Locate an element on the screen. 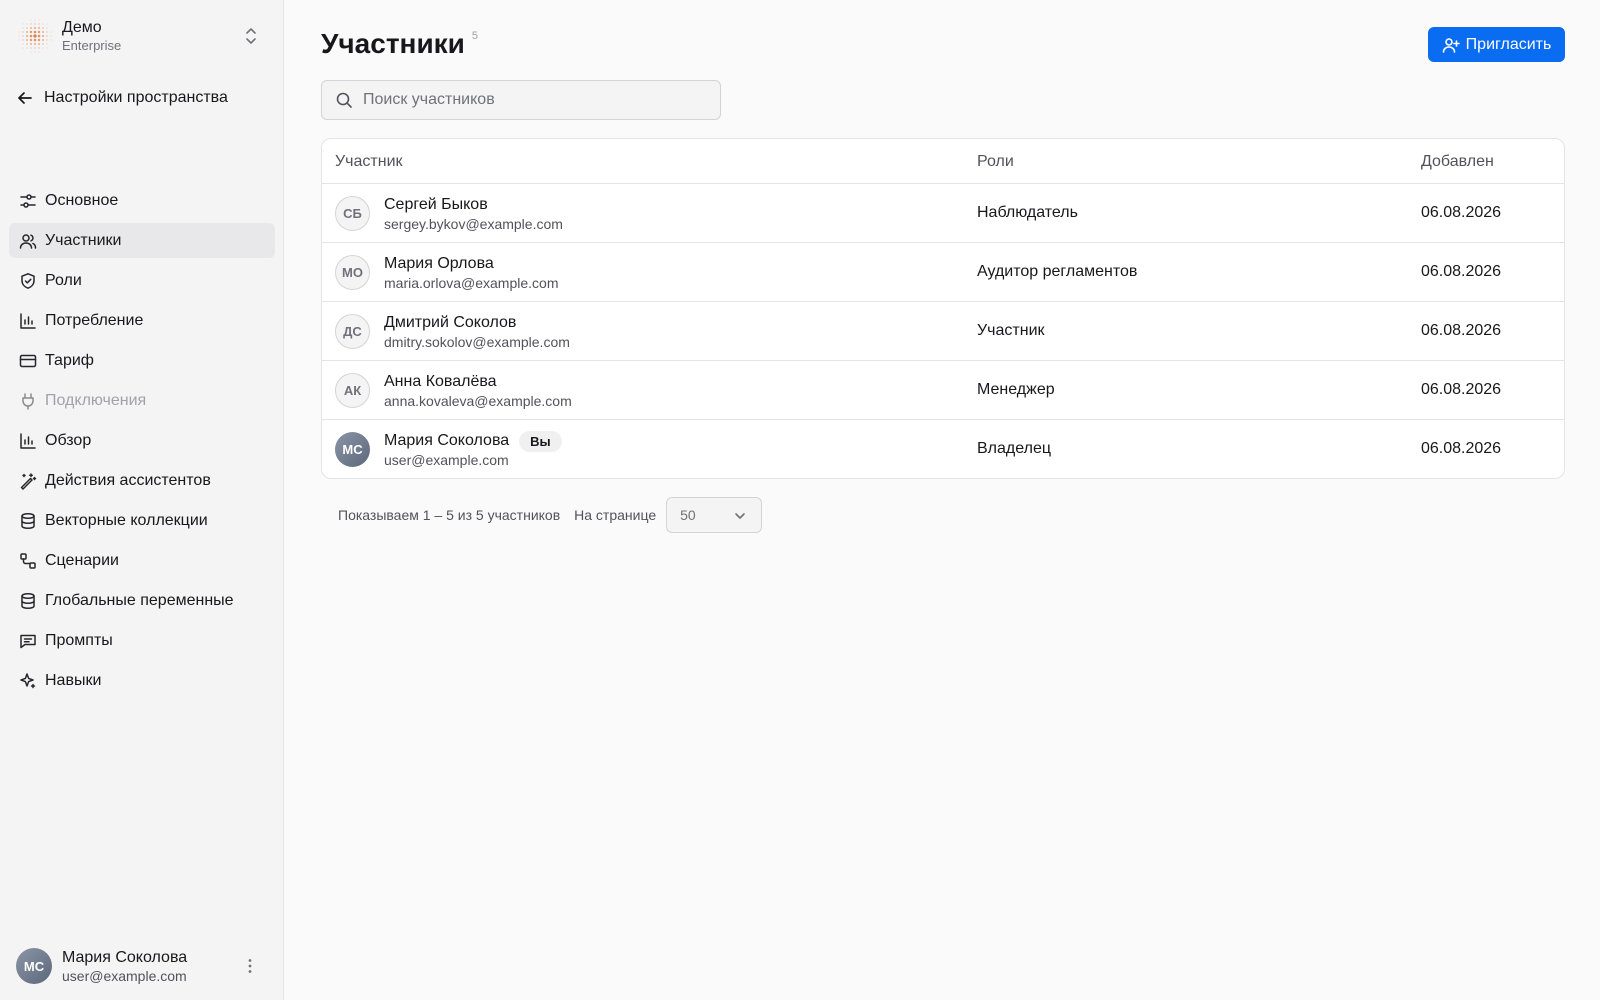 The height and width of the screenshot is (1000, 1600). sidebar-item-label: Подключения is located at coordinates (96, 400).